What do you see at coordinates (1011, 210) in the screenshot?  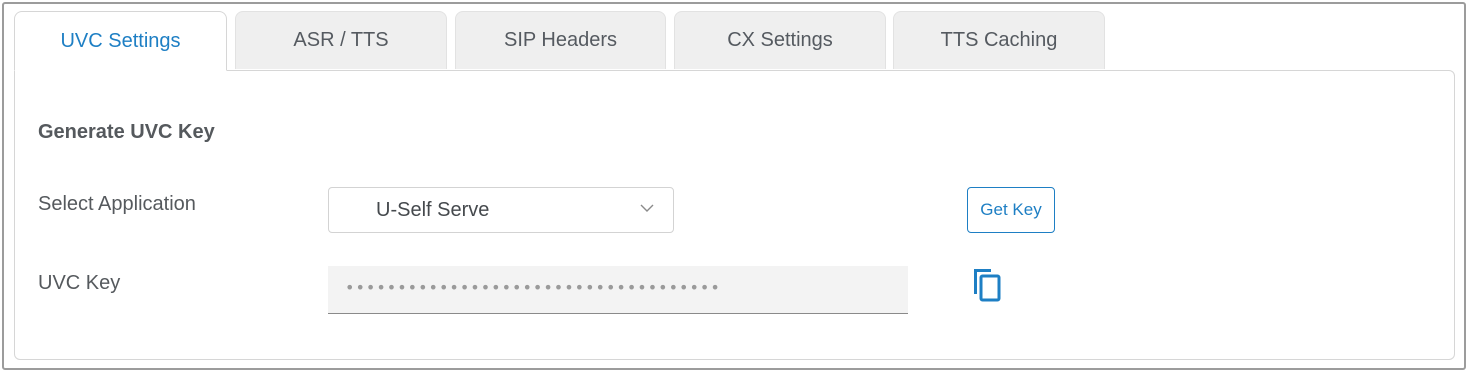 I see `get-key-button: Get Key` at bounding box center [1011, 210].